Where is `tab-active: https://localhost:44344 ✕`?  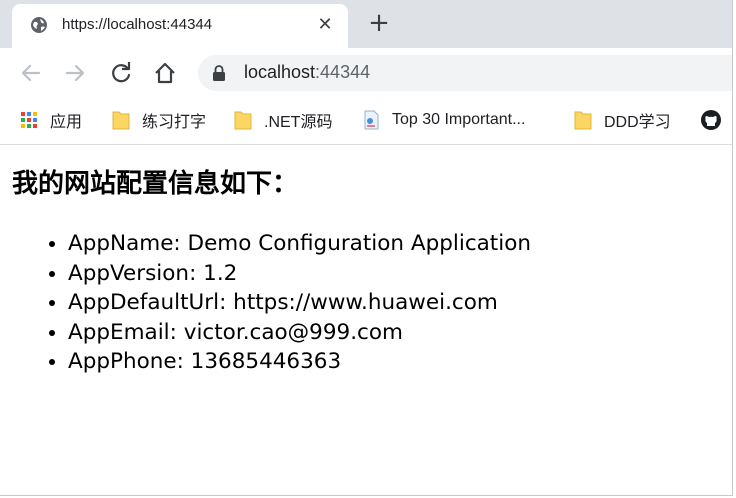
tab-active: https://localhost:44344 ✕ is located at coordinates (180, 26).